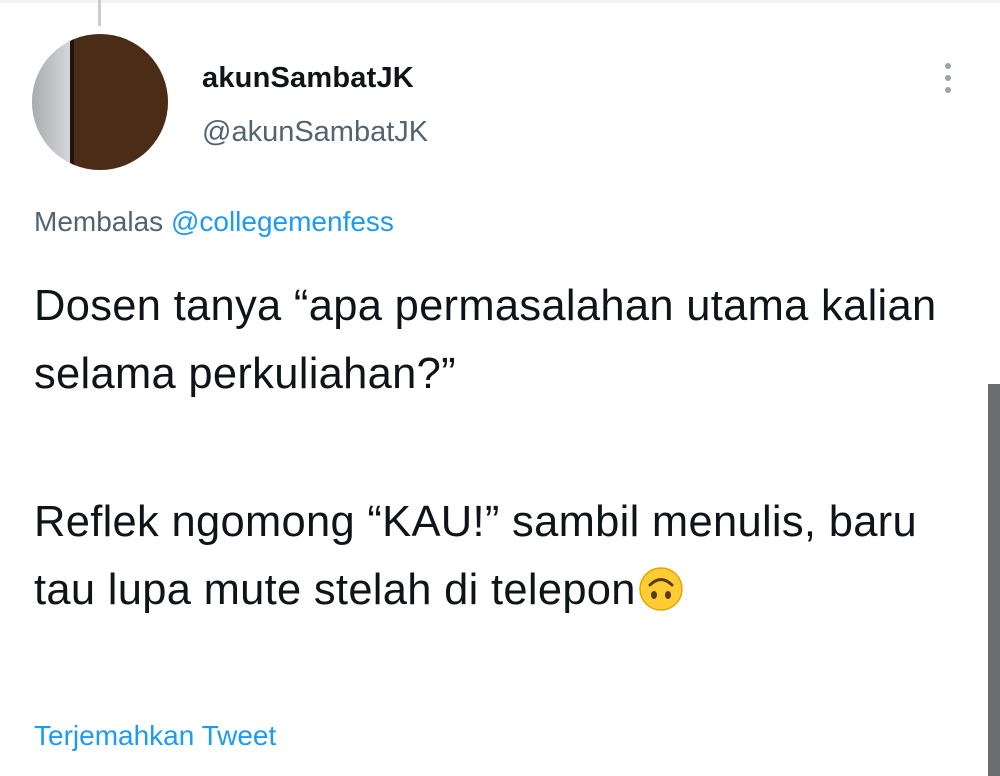 The width and height of the screenshot is (1000, 776). What do you see at coordinates (500, 1) in the screenshot?
I see `top-divider` at bounding box center [500, 1].